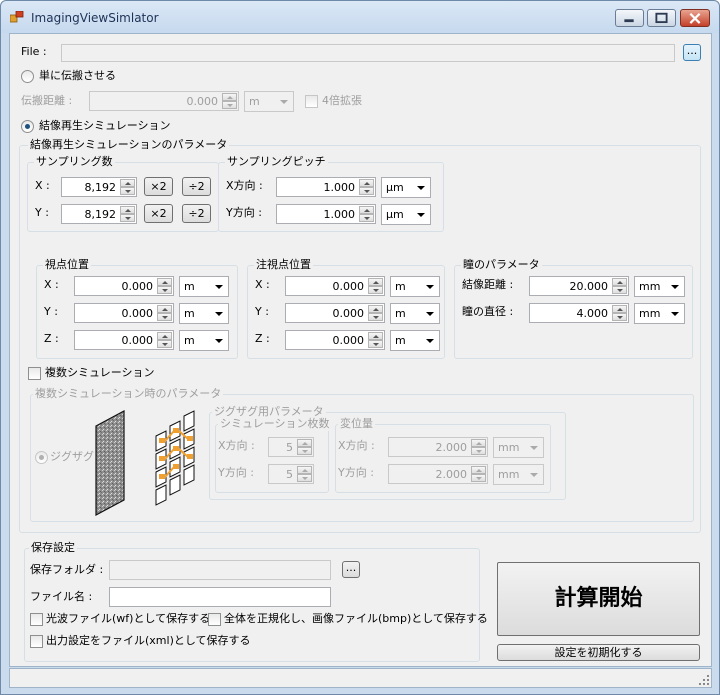 The width and height of the screenshot is (720, 695). I want to click on viewpoint-group: 視点位置 X : 0.000 m Y : 0.000 m Z : 0.000 m, so click(137, 308).